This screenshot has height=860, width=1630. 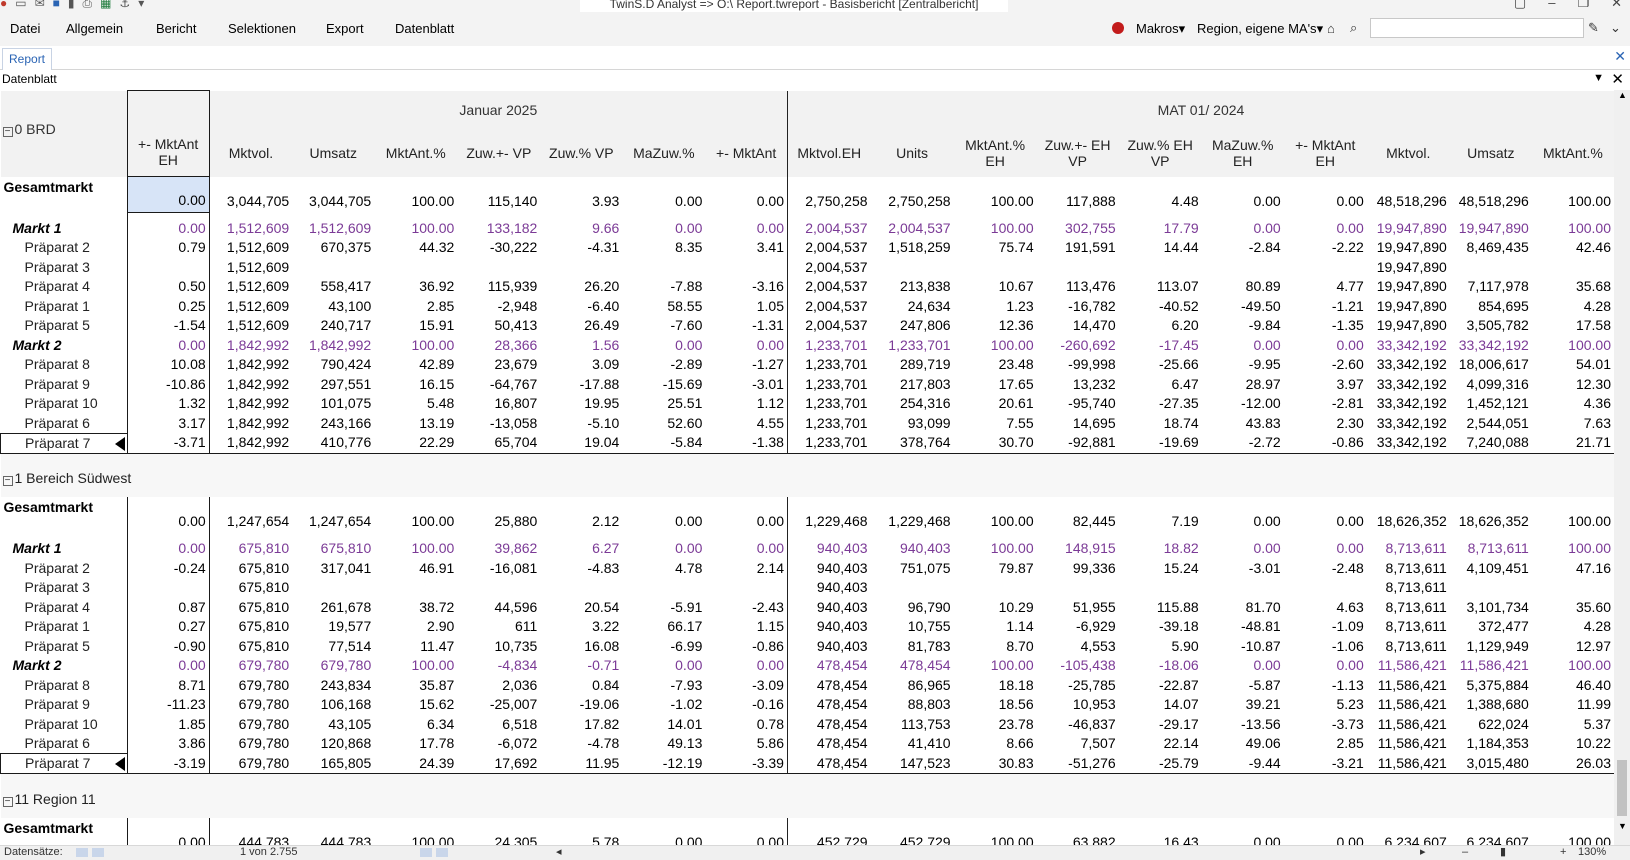 What do you see at coordinates (1598, 78) in the screenshot?
I see `panel-menu-icon: ▼` at bounding box center [1598, 78].